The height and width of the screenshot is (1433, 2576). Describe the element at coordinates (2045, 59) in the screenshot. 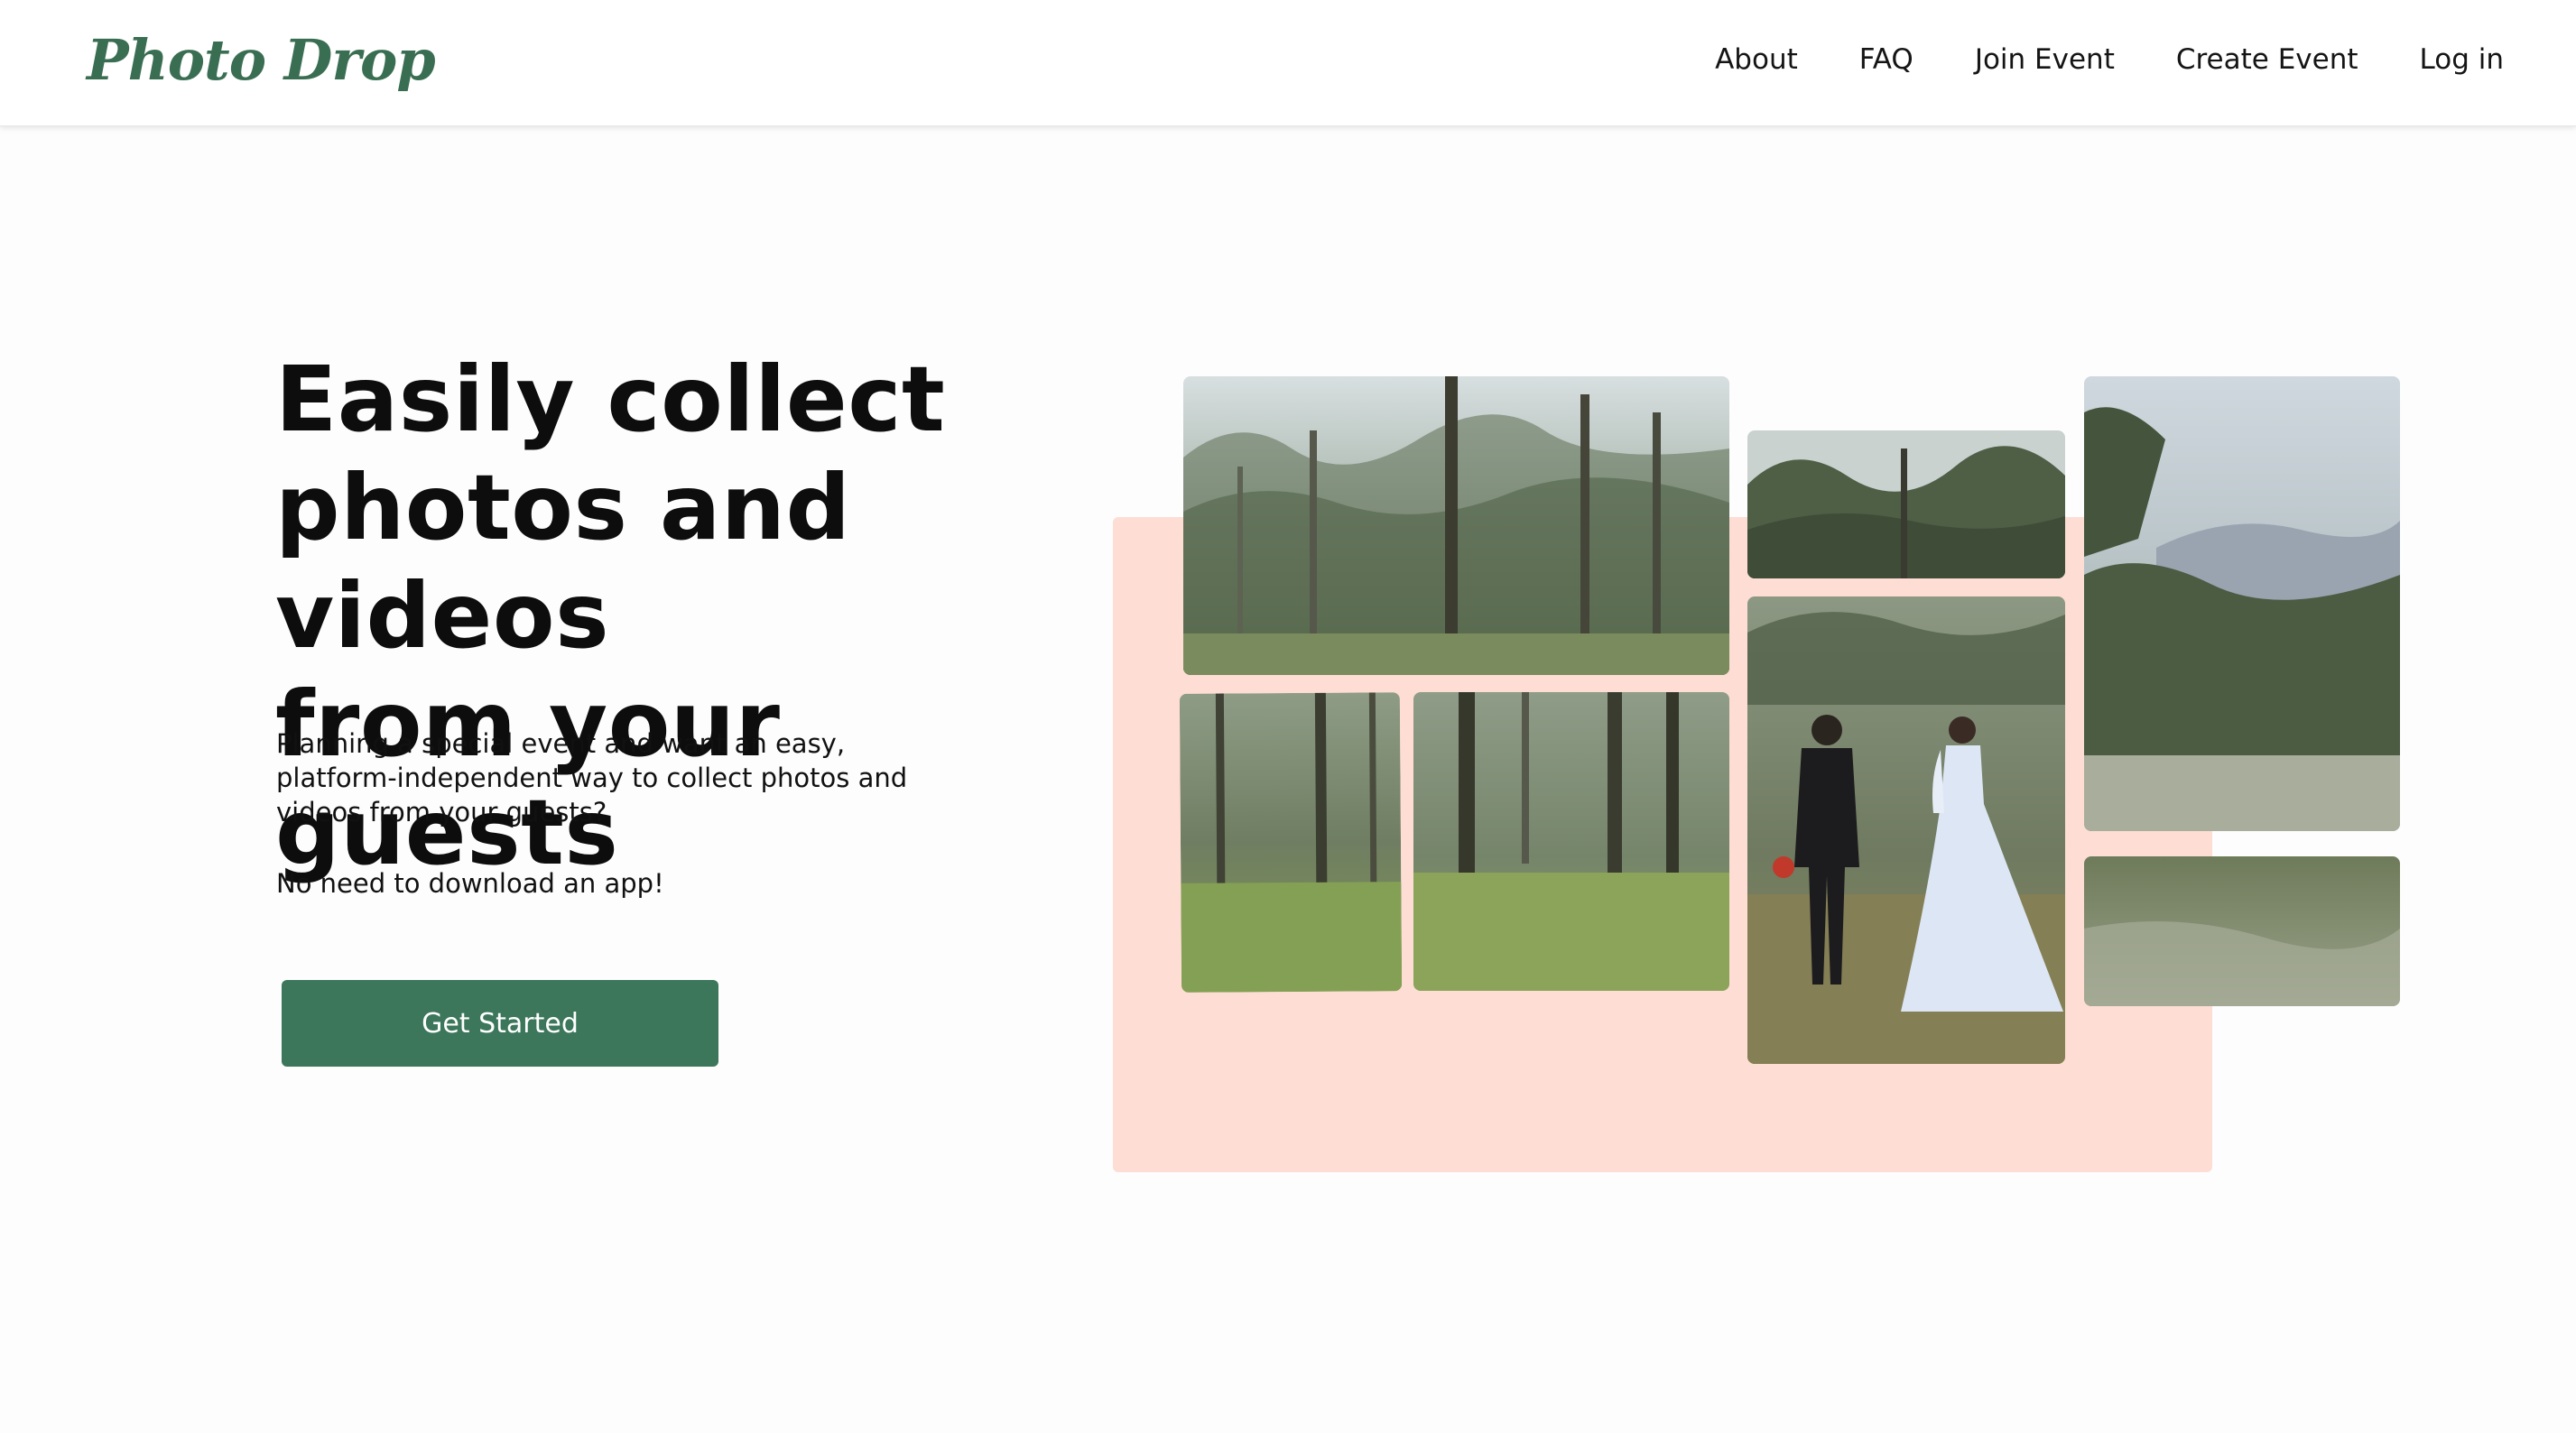

I see `nav-join-event: Join Event` at that location.